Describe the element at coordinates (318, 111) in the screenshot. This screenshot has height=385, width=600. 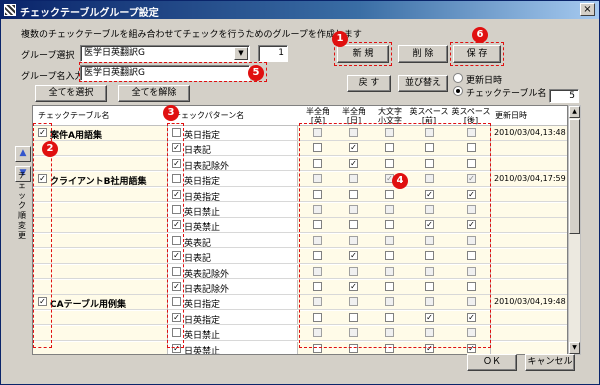
I see `col-c1-line1: 半全角` at that location.